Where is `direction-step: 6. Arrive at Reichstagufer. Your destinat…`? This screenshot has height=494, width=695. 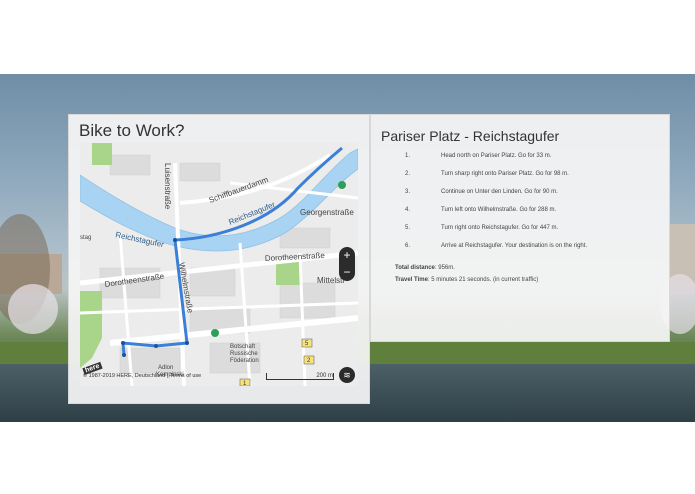
direction-step: 6. Arrive at Reichstagufer. Your destinat… is located at coordinates (496, 246).